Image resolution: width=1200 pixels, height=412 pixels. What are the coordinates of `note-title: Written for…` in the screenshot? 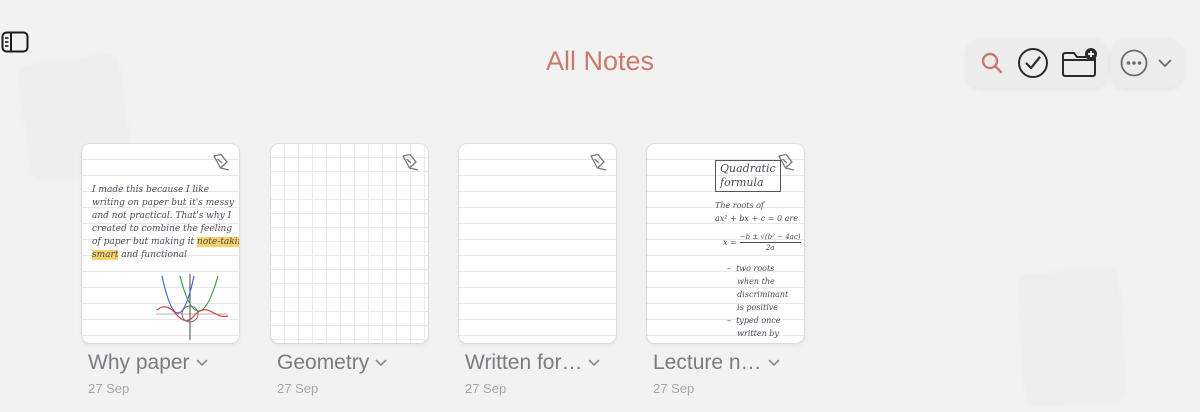 It's located at (524, 362).